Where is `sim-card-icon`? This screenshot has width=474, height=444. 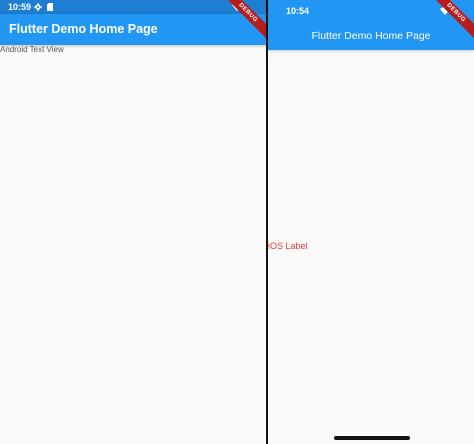
sim-card-icon is located at coordinates (50, 7).